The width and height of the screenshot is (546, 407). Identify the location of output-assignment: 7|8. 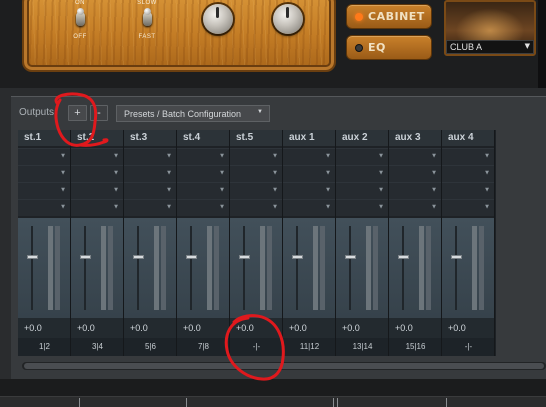
(203, 347).